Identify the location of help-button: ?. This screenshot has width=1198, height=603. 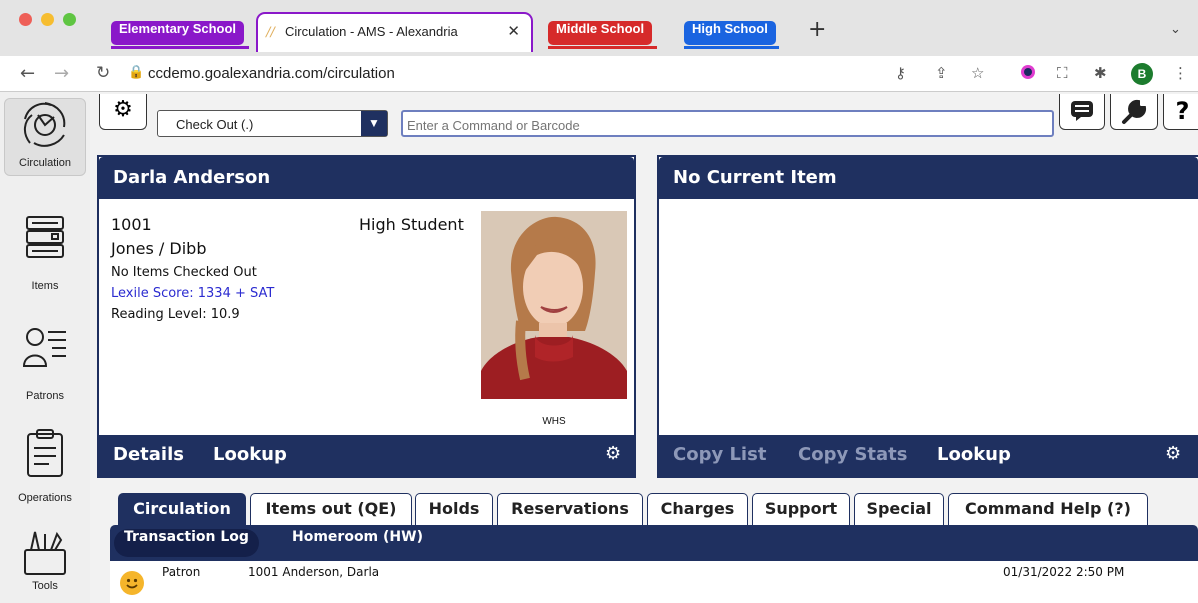
(1180, 112).